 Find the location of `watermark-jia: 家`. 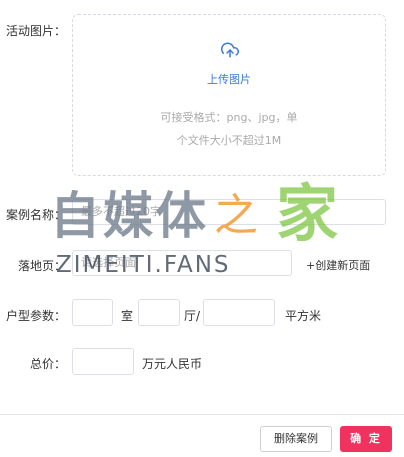

watermark-jia: 家 is located at coordinates (307, 213).